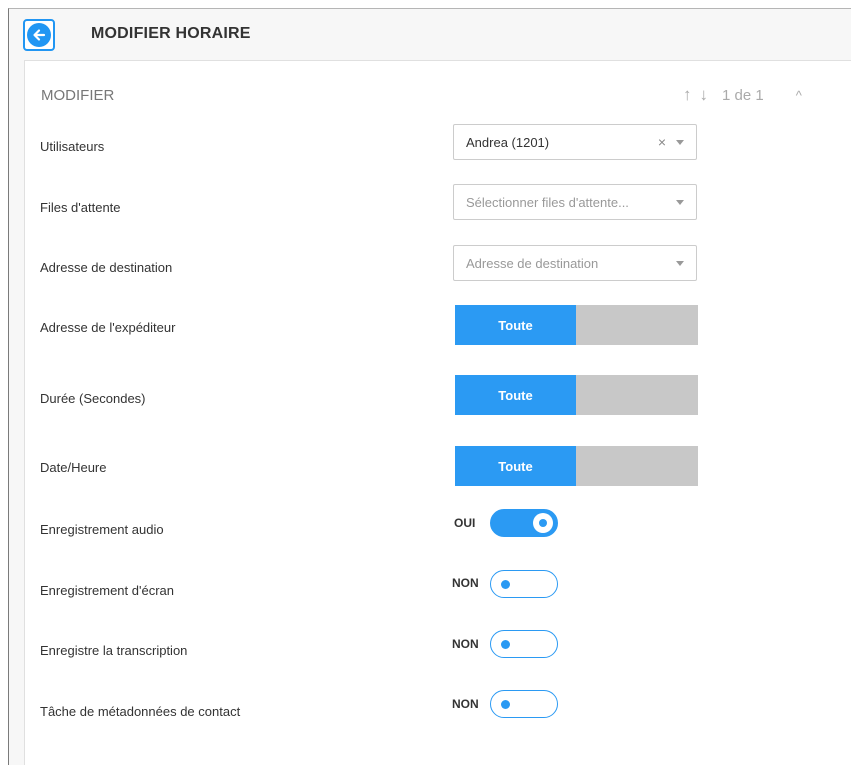 The height and width of the screenshot is (765, 851). Describe the element at coordinates (637, 466) in the screenshot. I see `datetime-option-other` at that location.